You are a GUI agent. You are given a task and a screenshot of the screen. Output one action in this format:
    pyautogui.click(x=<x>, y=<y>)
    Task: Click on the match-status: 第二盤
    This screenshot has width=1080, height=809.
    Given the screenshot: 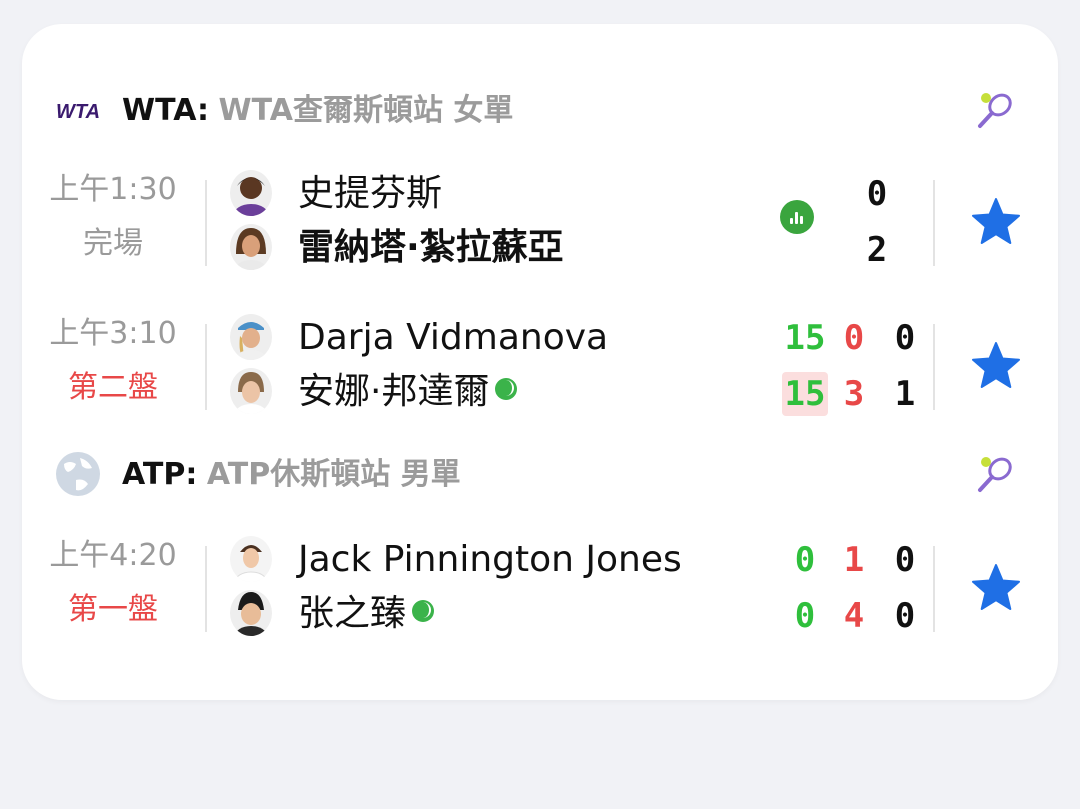 What is the action you would take?
    pyautogui.click(x=113, y=387)
    